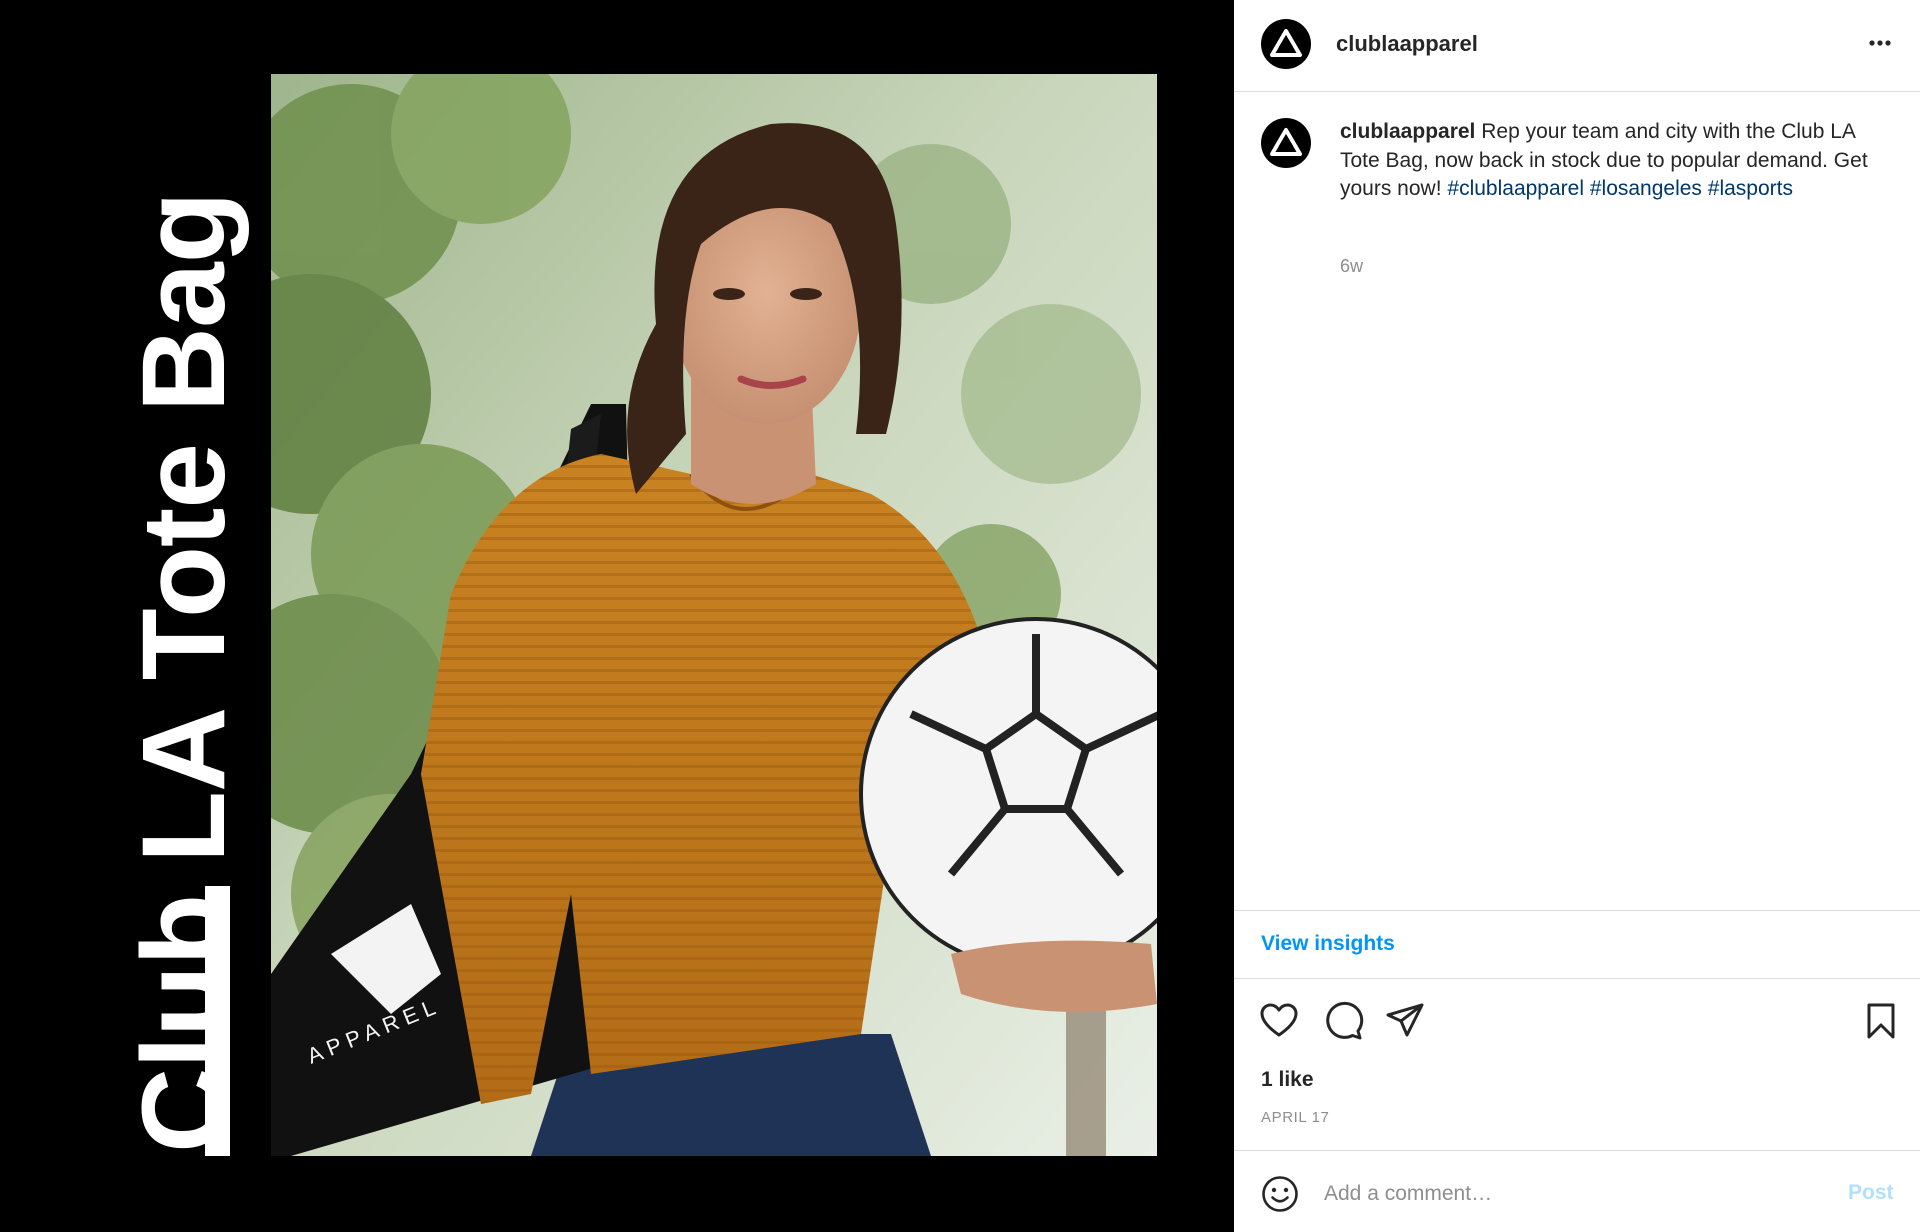 The height and width of the screenshot is (1232, 1920). Describe the element at coordinates (1286, 143) in the screenshot. I see `caption-avatar` at that location.